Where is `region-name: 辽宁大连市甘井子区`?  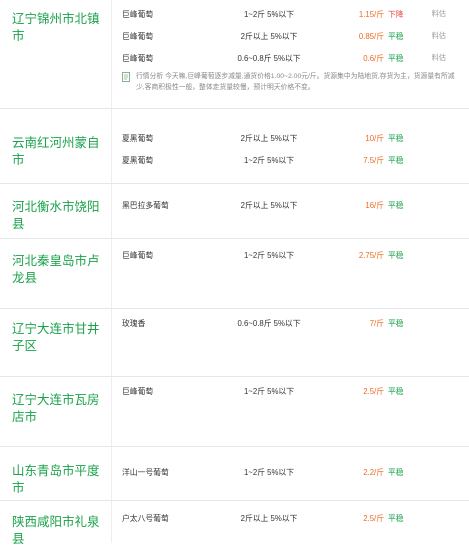
region-name: 辽宁大连市甘井子区 is located at coordinates (56, 342).